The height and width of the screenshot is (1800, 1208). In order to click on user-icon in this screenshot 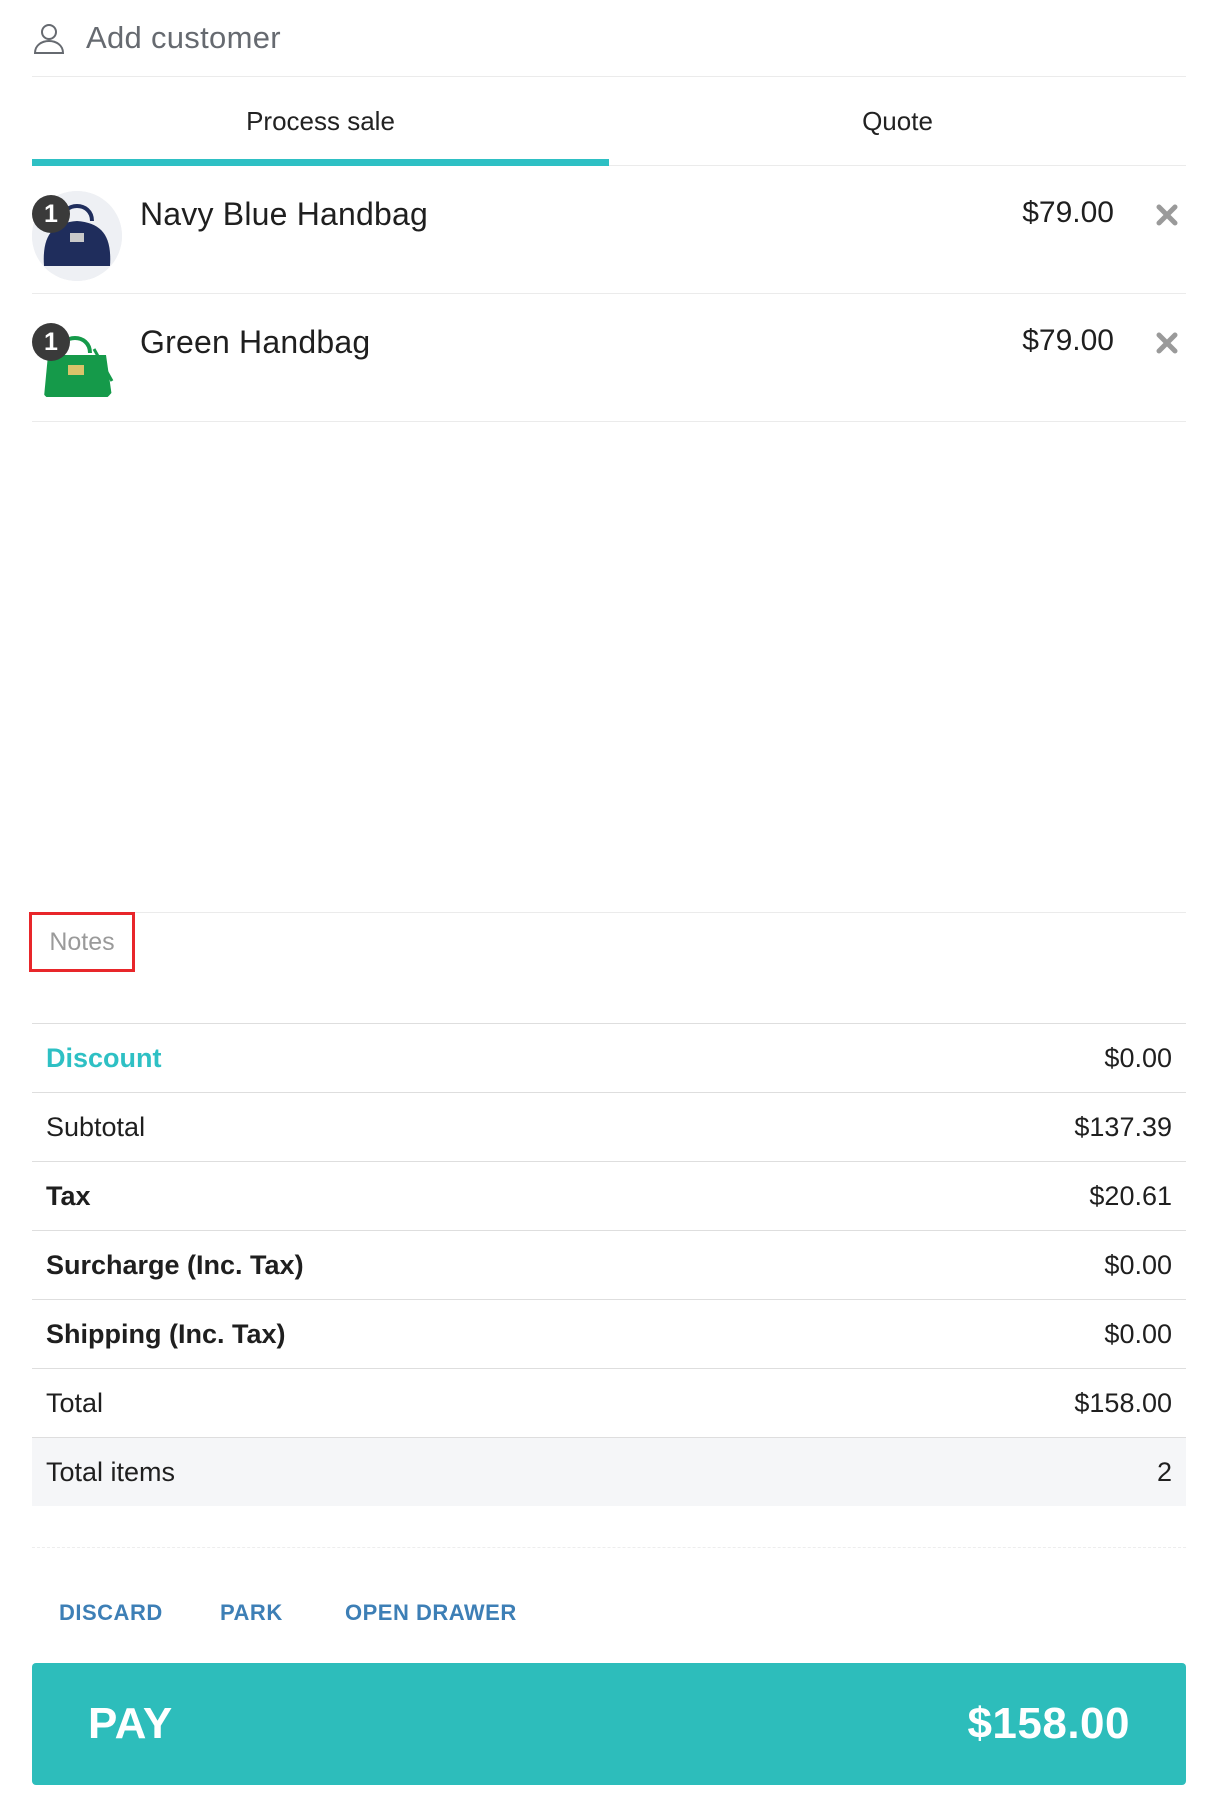, I will do `click(49, 39)`.